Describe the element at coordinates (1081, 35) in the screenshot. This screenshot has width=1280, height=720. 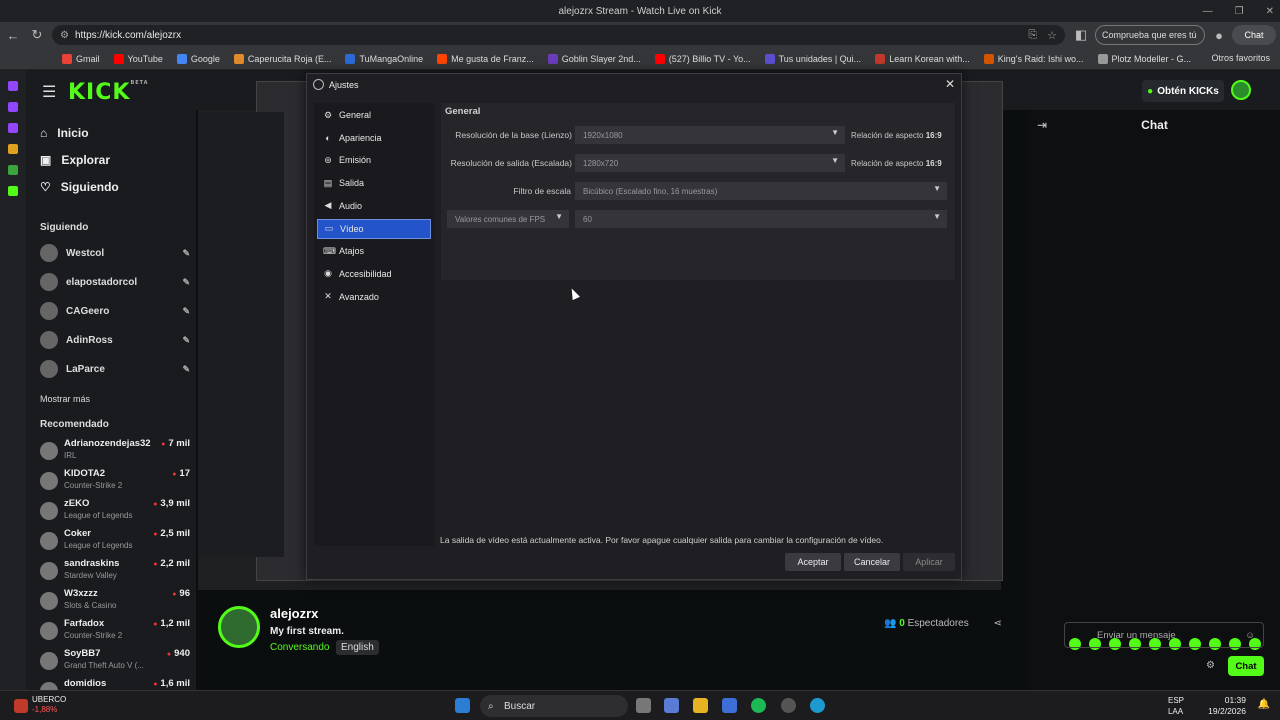
I see `extension-icon: ◧` at that location.